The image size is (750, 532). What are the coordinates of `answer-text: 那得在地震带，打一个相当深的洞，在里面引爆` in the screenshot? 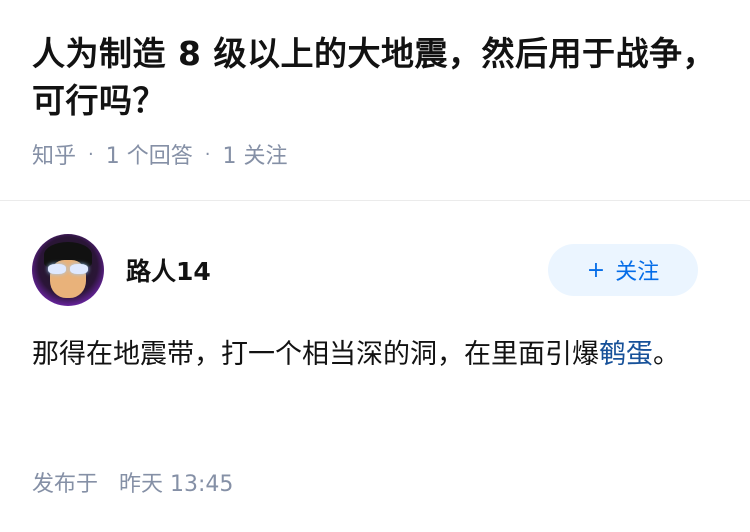 It's located at (315, 354).